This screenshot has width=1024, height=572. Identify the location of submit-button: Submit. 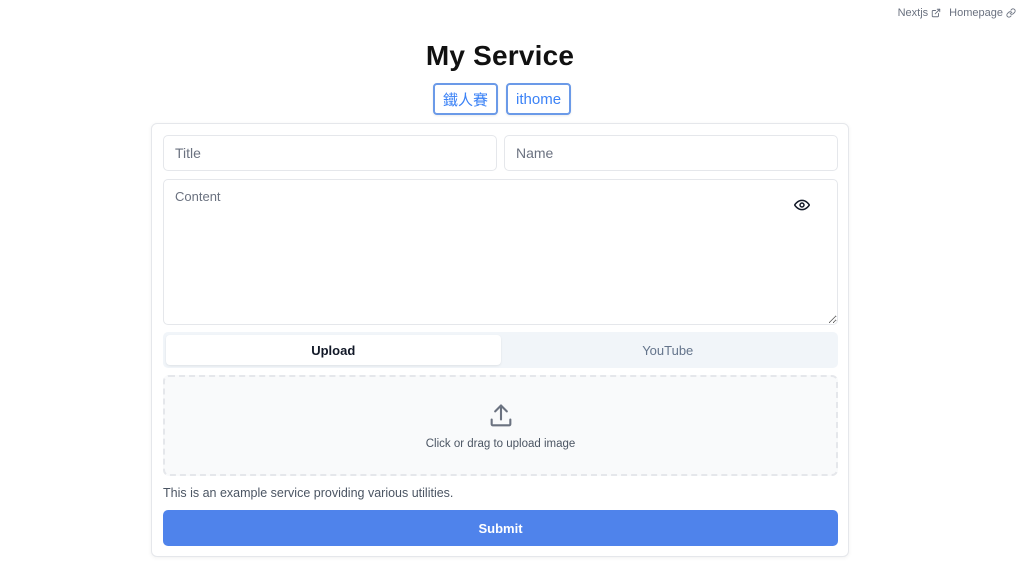
(500, 528).